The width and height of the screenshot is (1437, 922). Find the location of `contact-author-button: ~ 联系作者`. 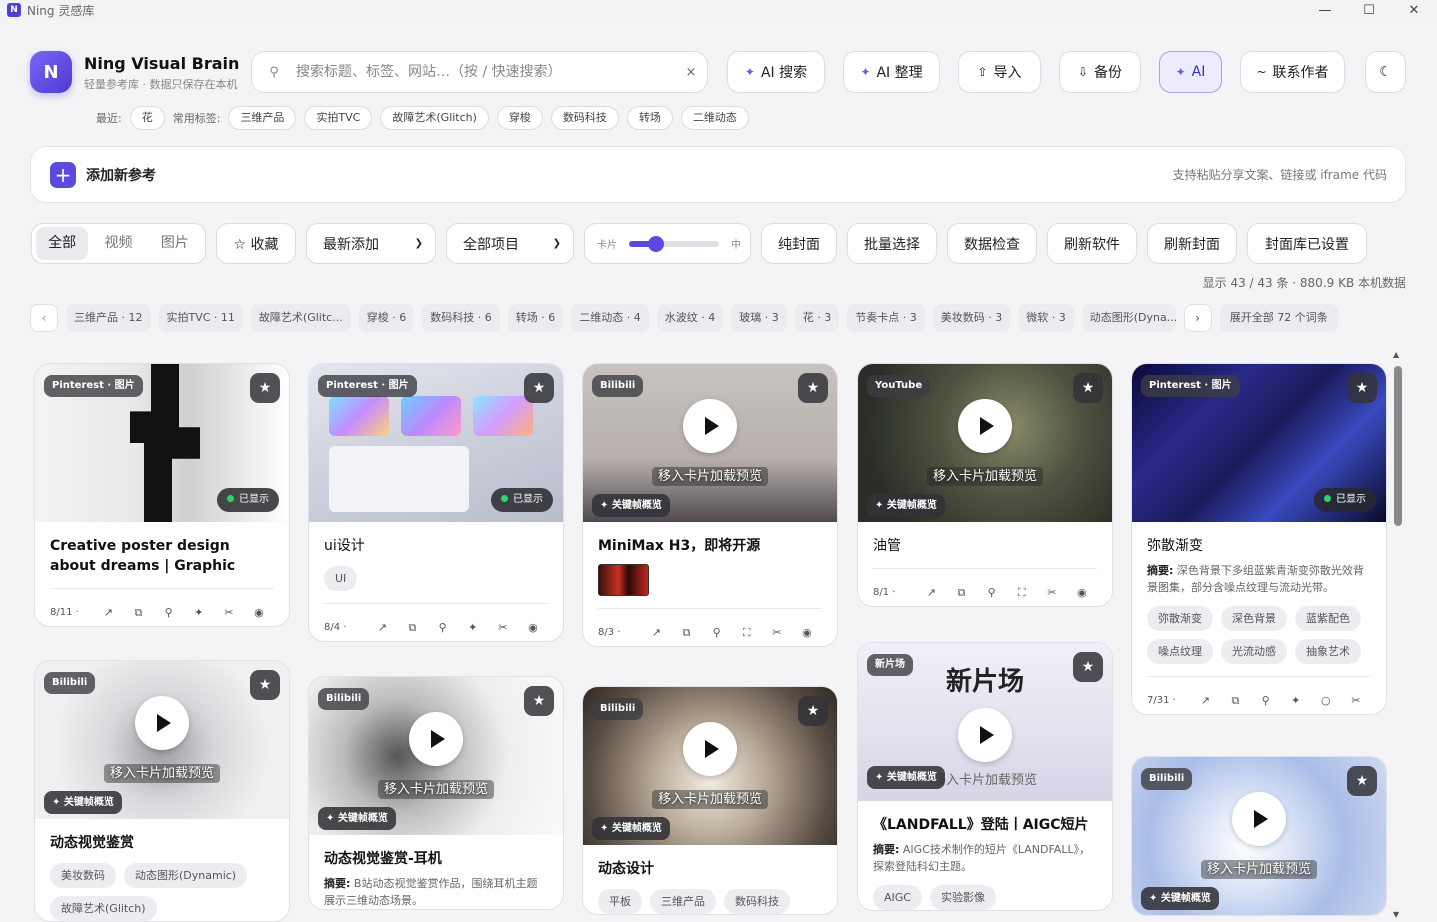

contact-author-button: ~ 联系作者 is located at coordinates (1292, 72).